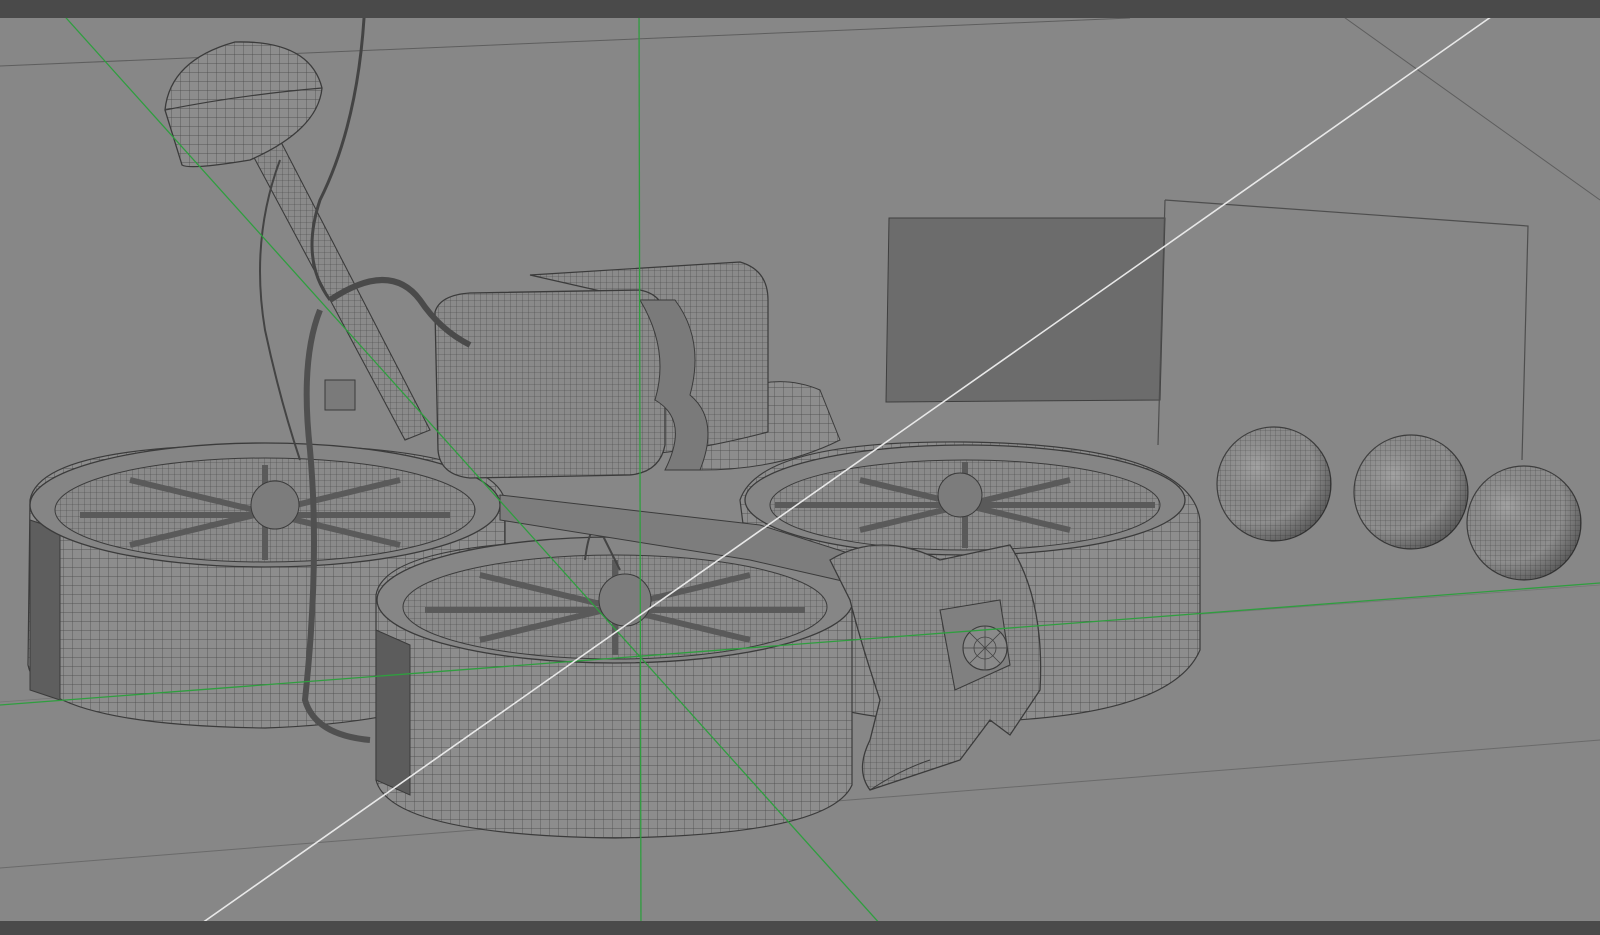  Describe the element at coordinates (800, 9) in the screenshot. I see `viewport-top-bar` at that location.